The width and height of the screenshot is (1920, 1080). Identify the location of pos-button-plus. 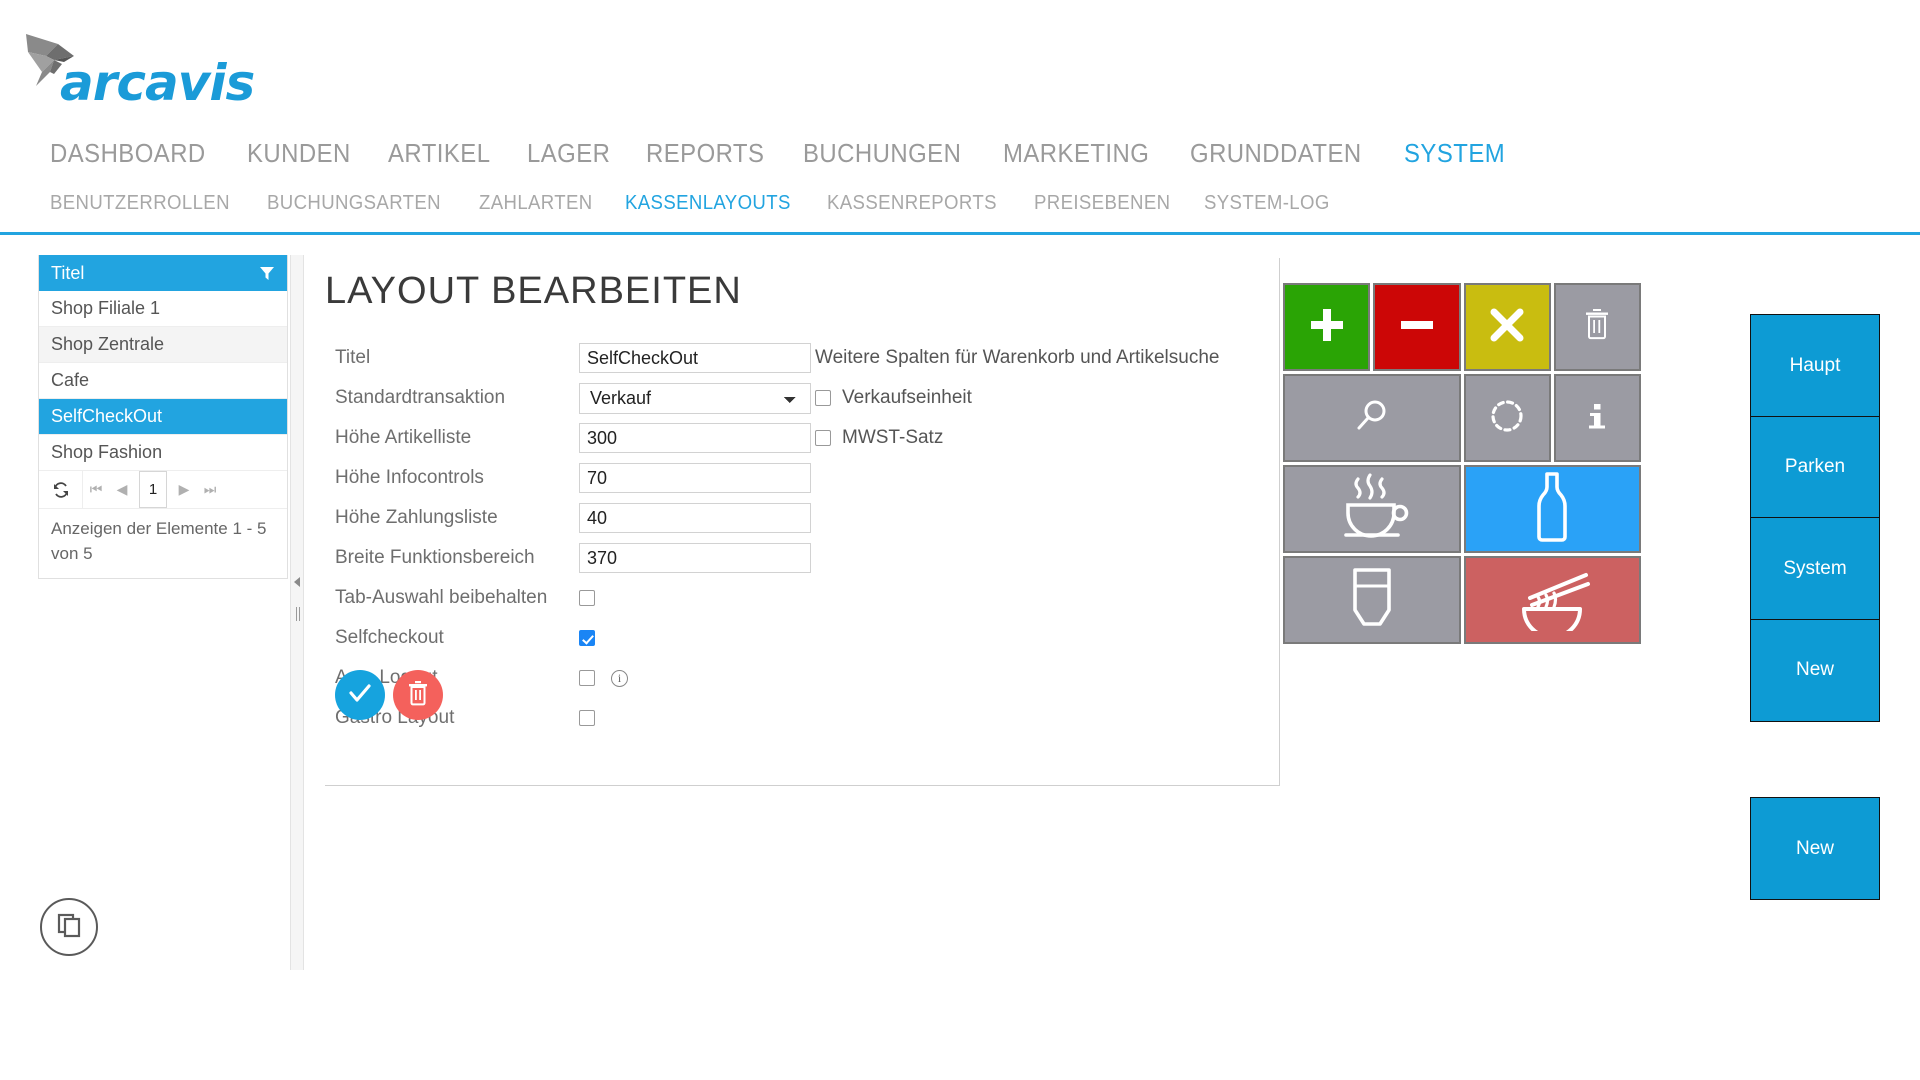
(1327, 327).